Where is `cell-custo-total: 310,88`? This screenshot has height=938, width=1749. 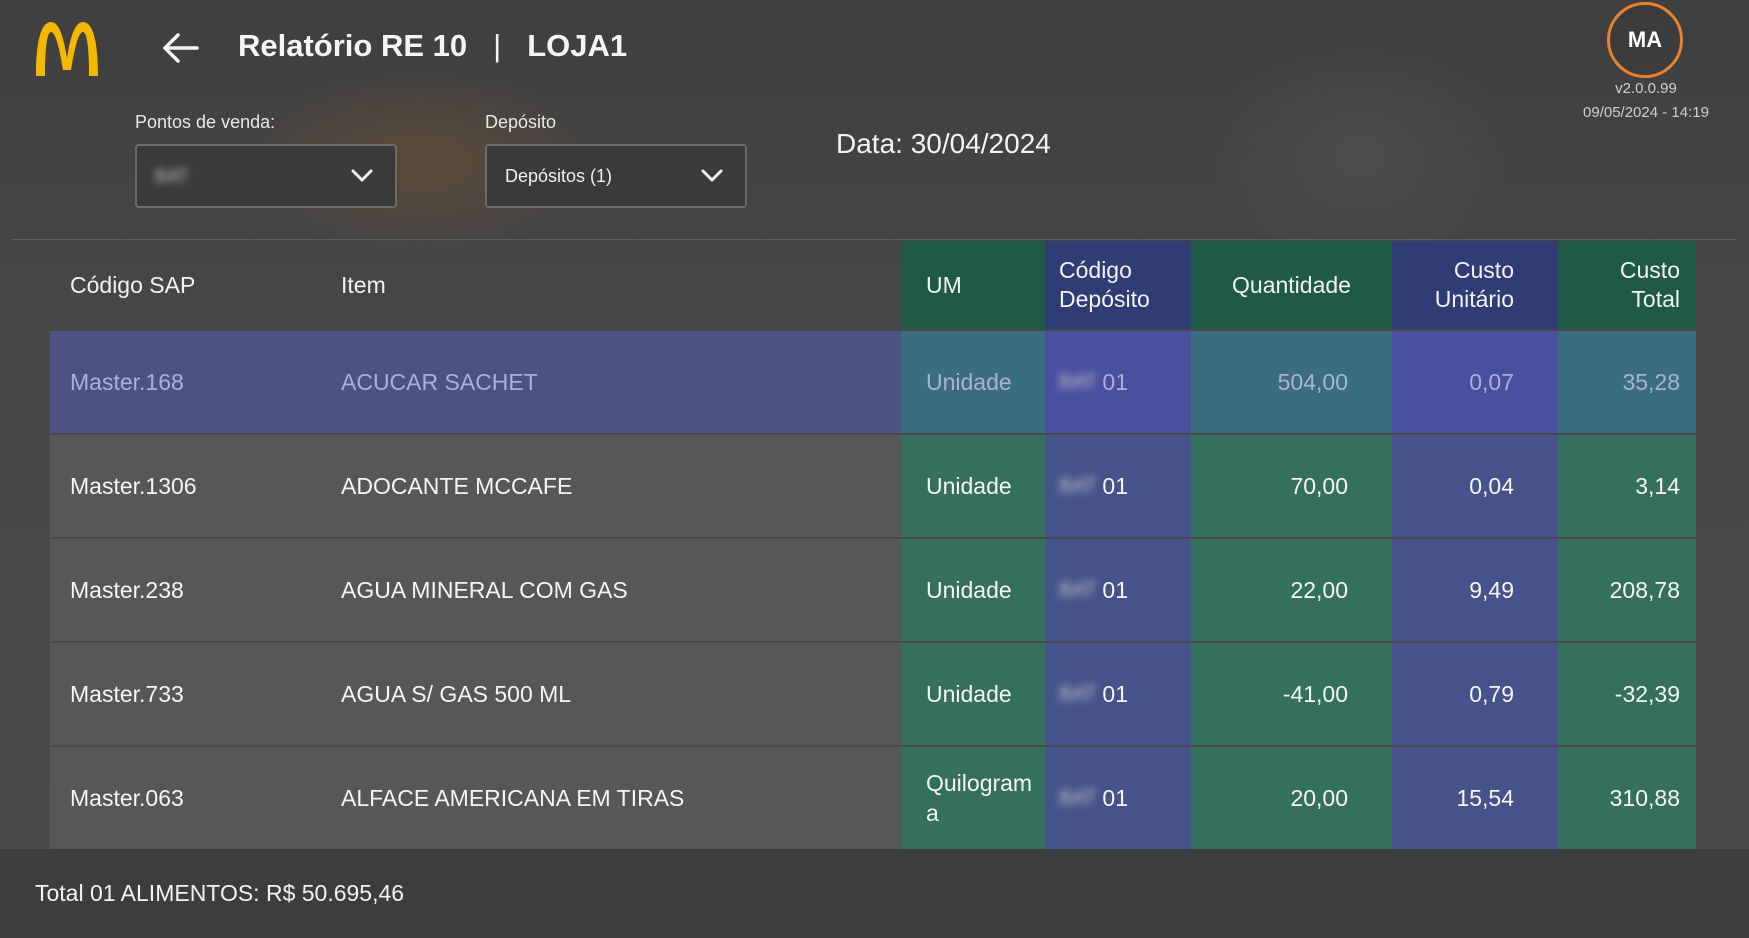
cell-custo-total: 310,88 is located at coordinates (1627, 798).